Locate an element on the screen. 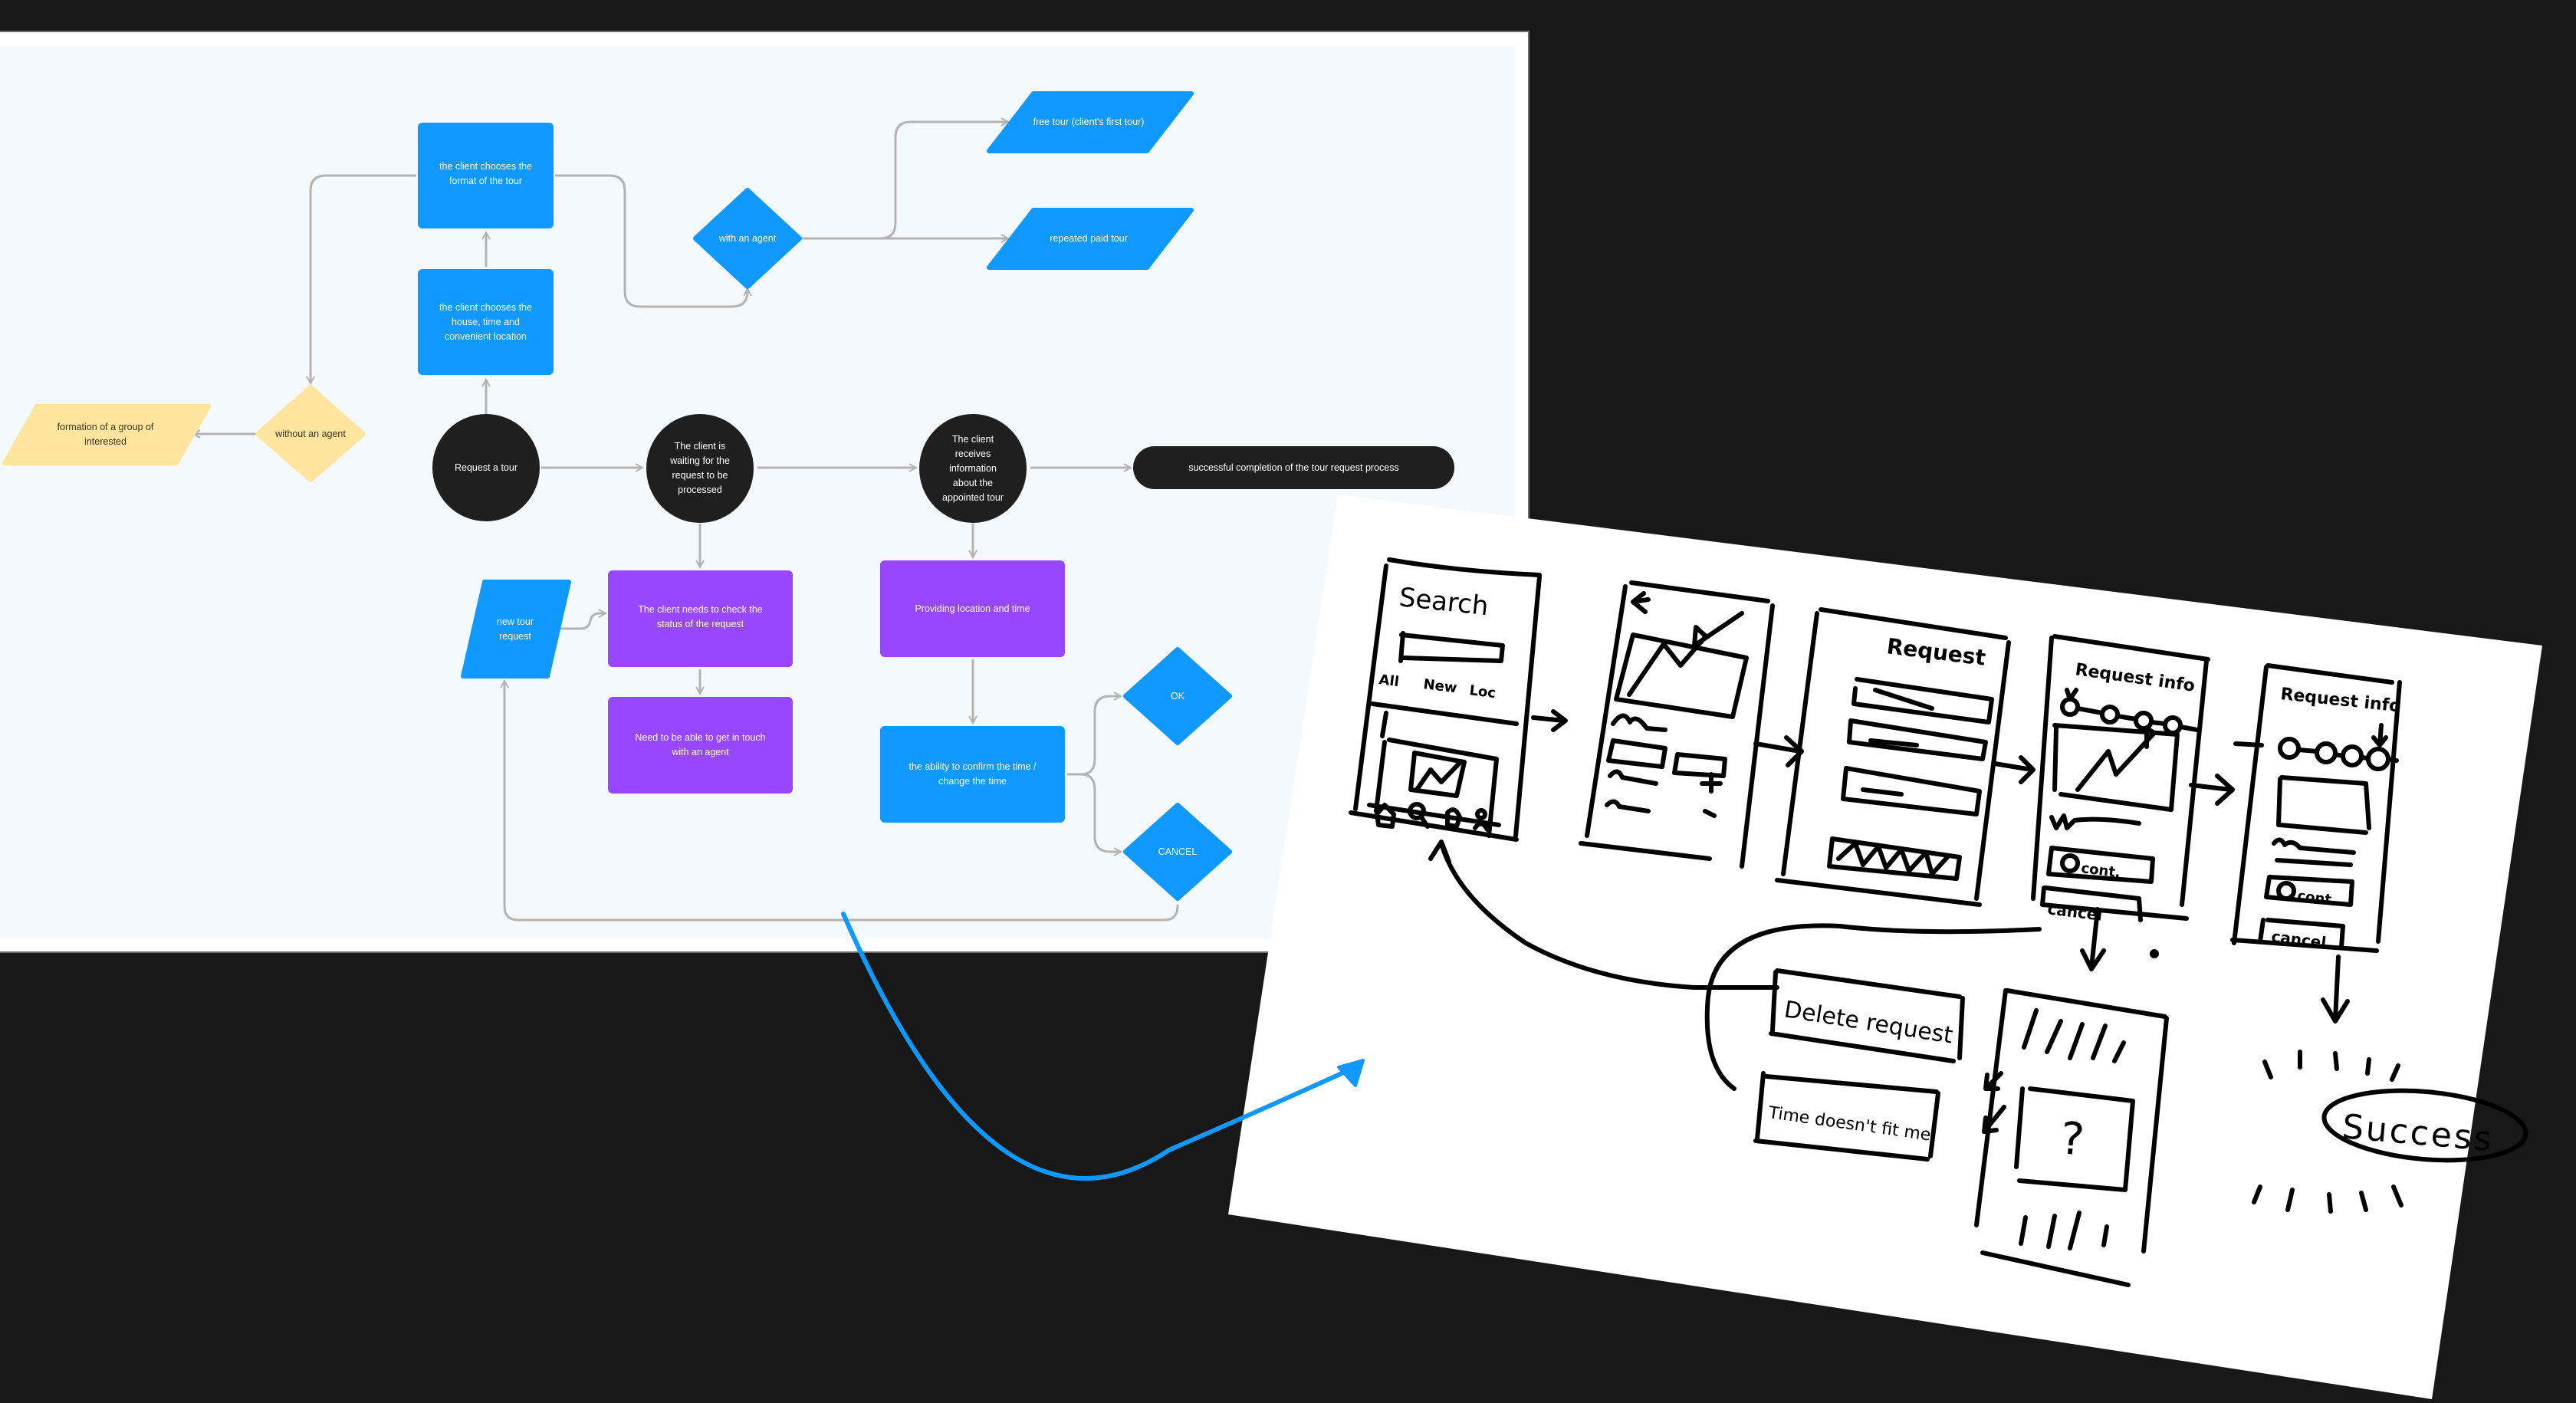  sketch-question-mark: ? is located at coordinates (2072, 1138).